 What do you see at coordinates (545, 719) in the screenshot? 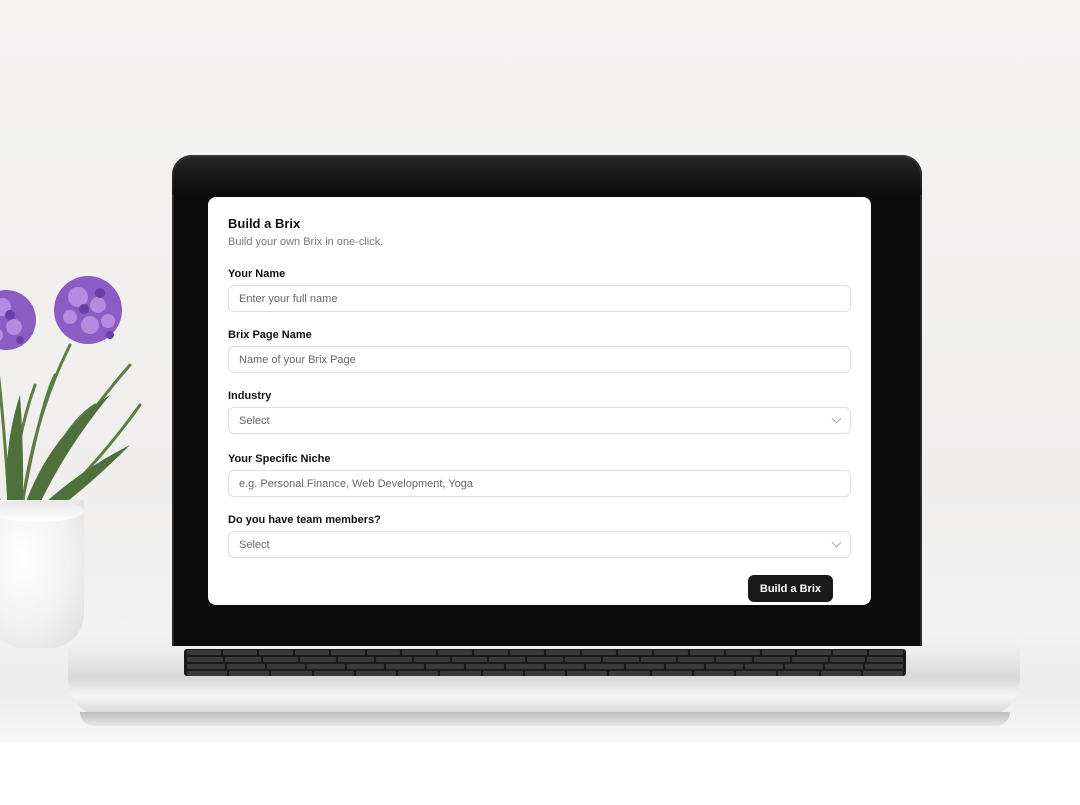
I see `laptop-base-front` at bounding box center [545, 719].